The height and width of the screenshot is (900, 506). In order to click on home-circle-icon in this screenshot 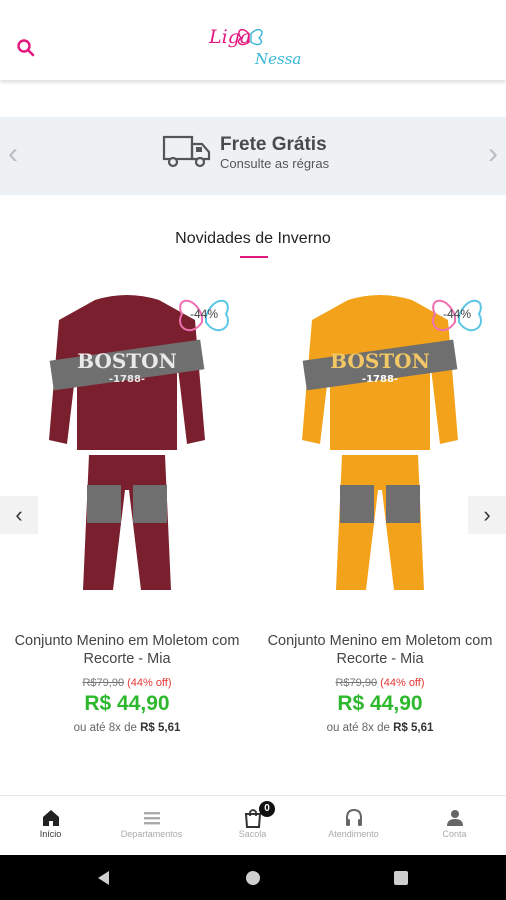, I will do `click(253, 878)`.